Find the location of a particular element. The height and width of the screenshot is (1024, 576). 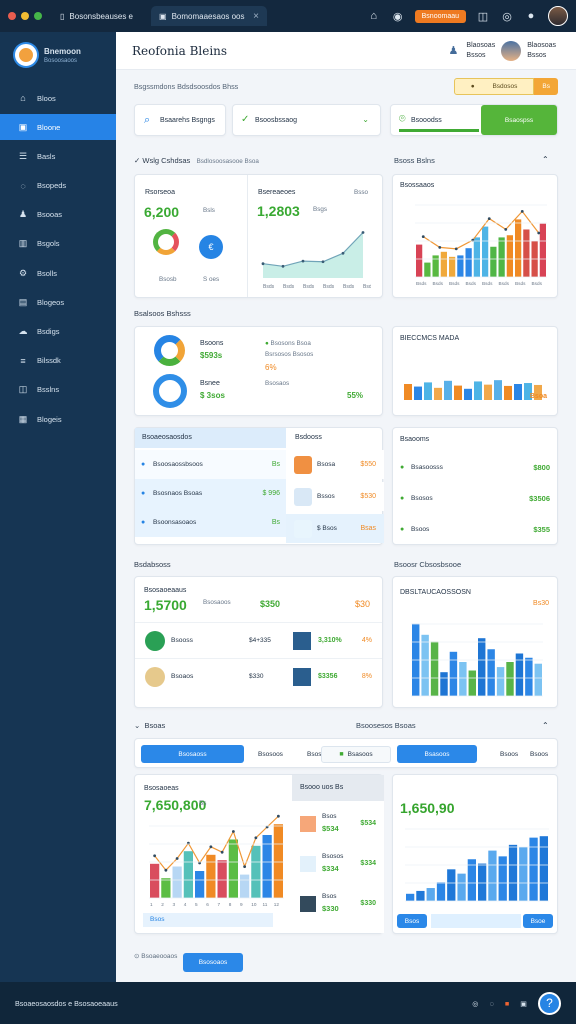

chart-x-label: 8 is located at coordinates (230, 904).